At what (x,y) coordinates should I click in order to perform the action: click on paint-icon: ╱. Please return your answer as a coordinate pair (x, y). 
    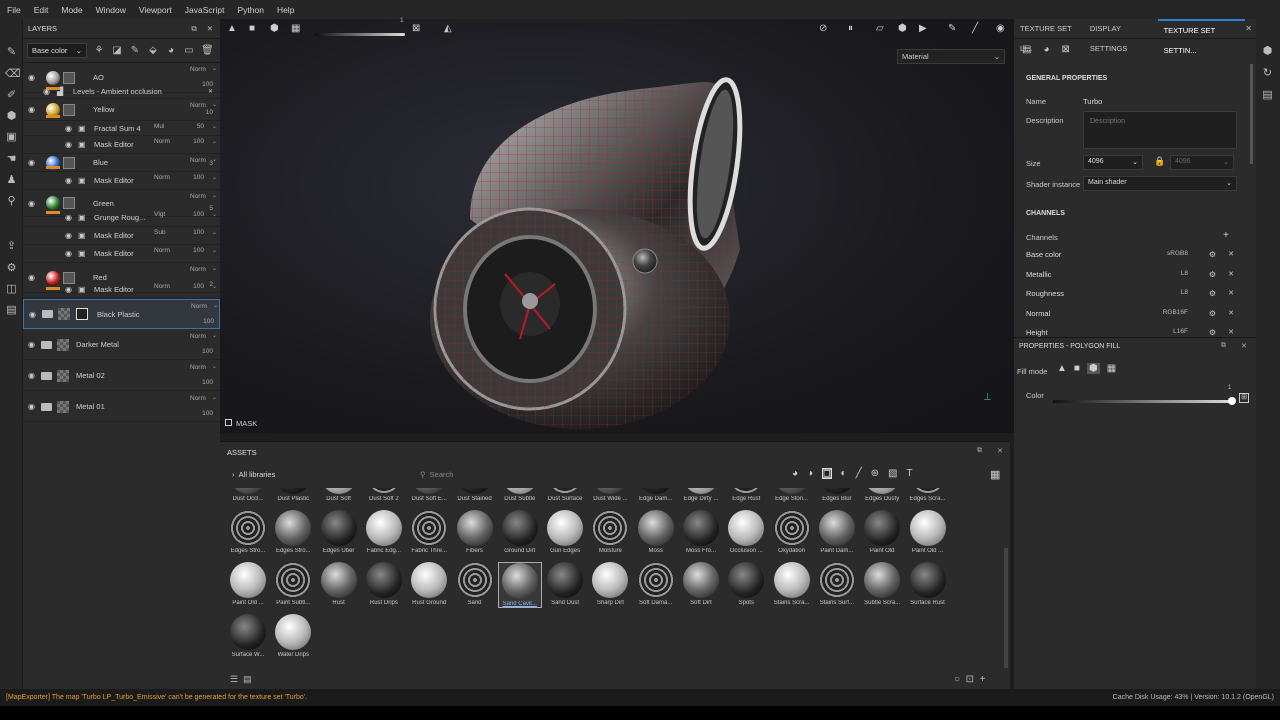
    Looking at the image, I should click on (975, 28).